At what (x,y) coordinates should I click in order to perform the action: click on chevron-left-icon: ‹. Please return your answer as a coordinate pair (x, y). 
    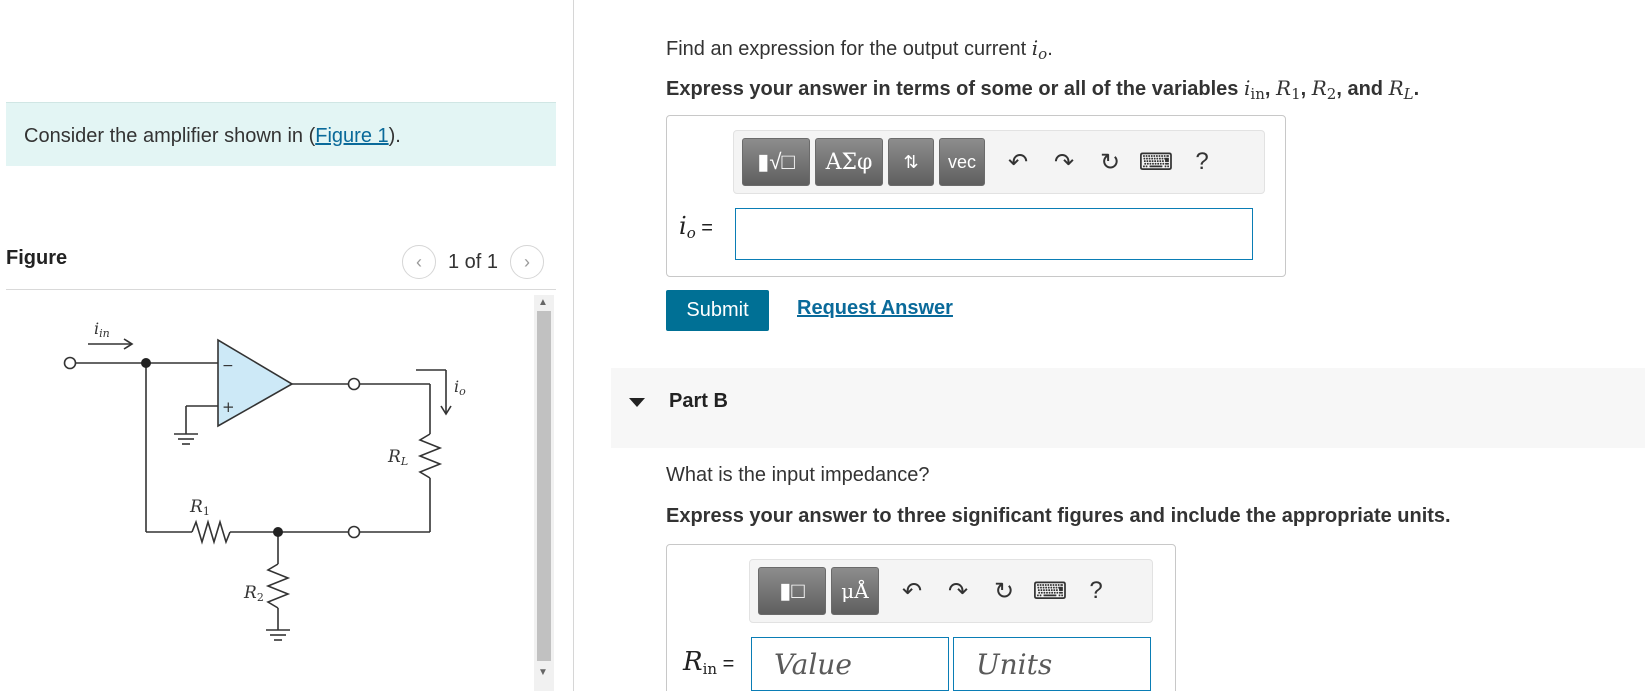
    Looking at the image, I should click on (419, 262).